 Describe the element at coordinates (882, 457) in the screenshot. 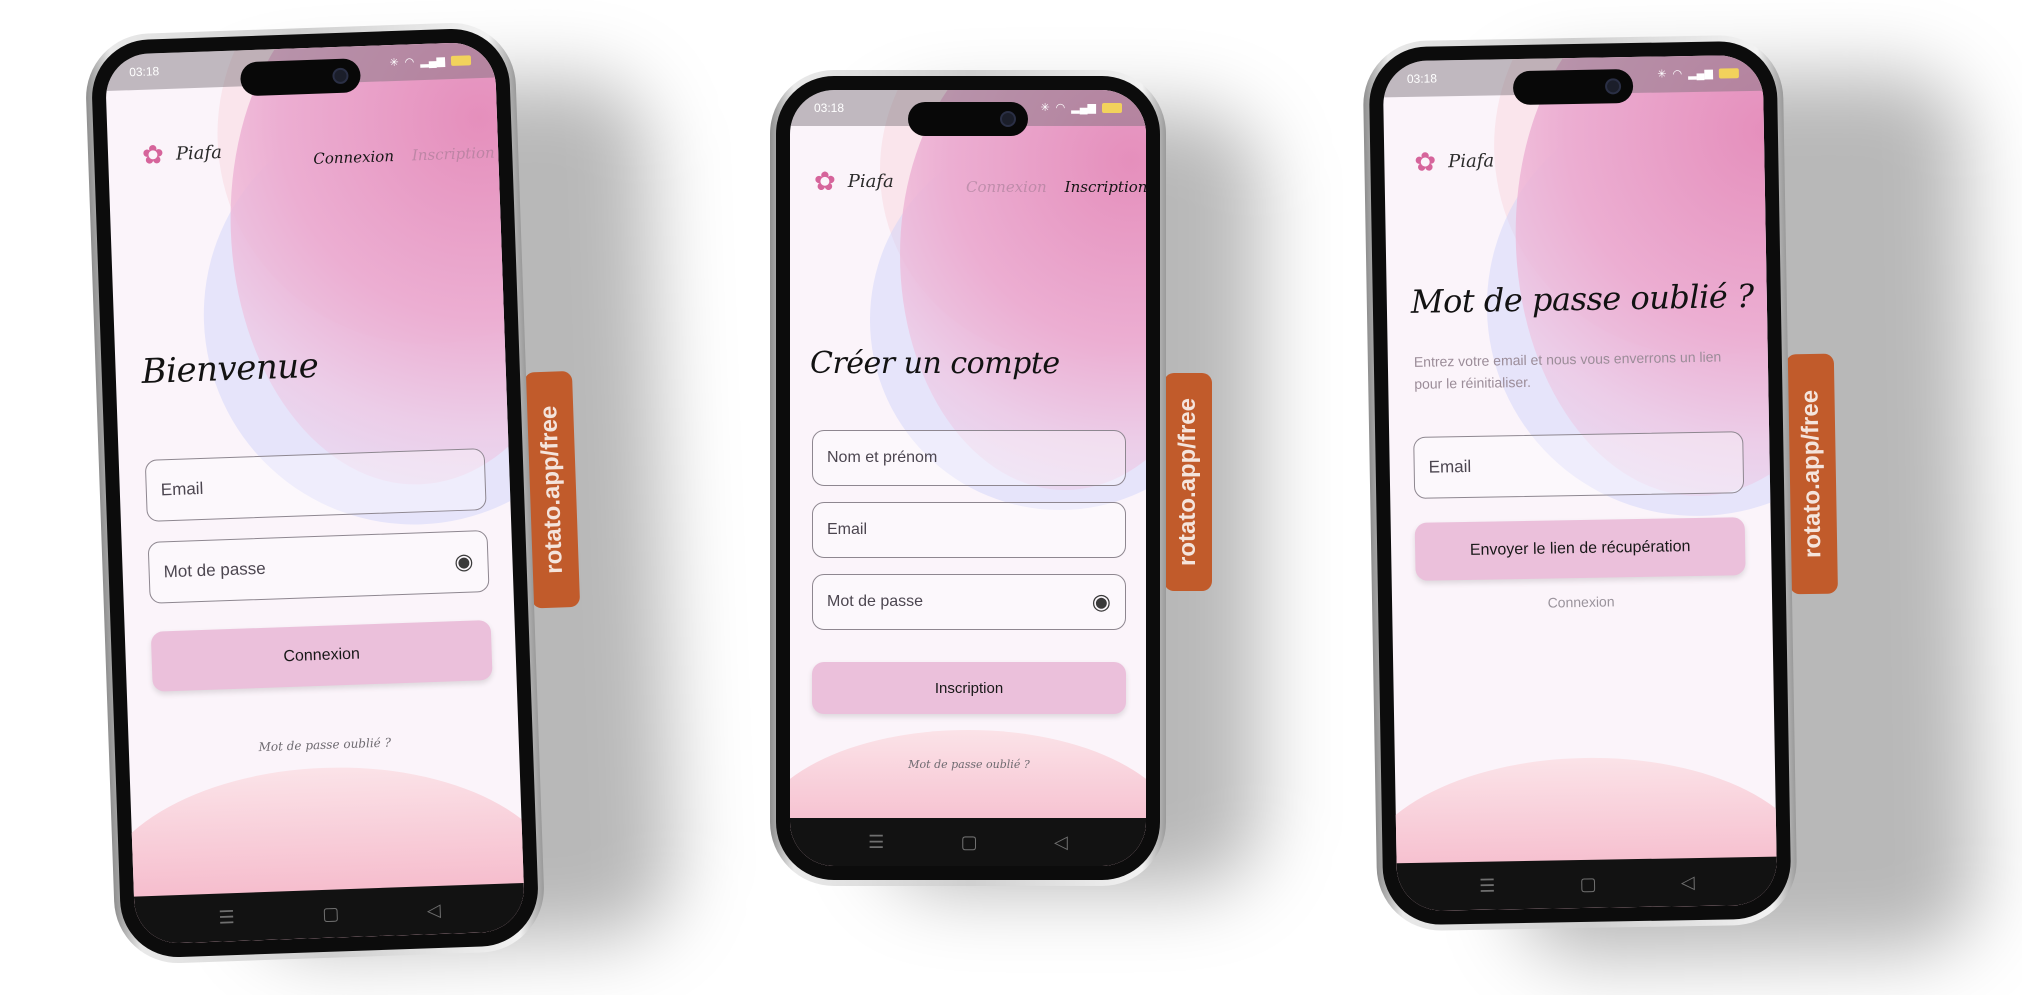

I see `full-name-placeholder: Nom et prénom` at that location.